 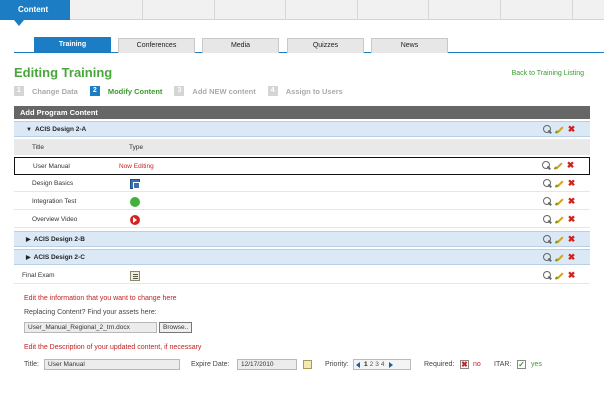 What do you see at coordinates (372, 364) in the screenshot?
I see `priority-value-2: 2` at bounding box center [372, 364].